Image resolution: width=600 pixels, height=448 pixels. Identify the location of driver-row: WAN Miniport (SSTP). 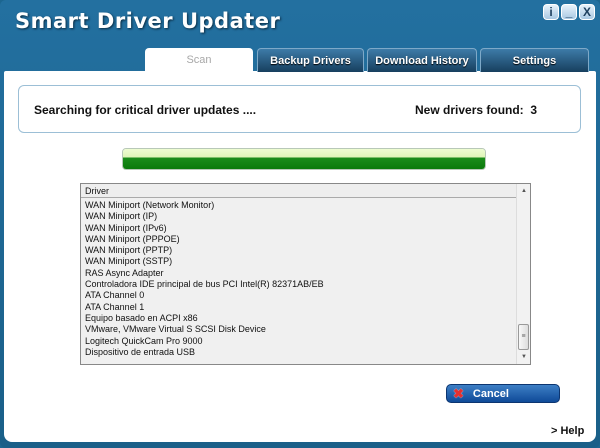
(204, 261).